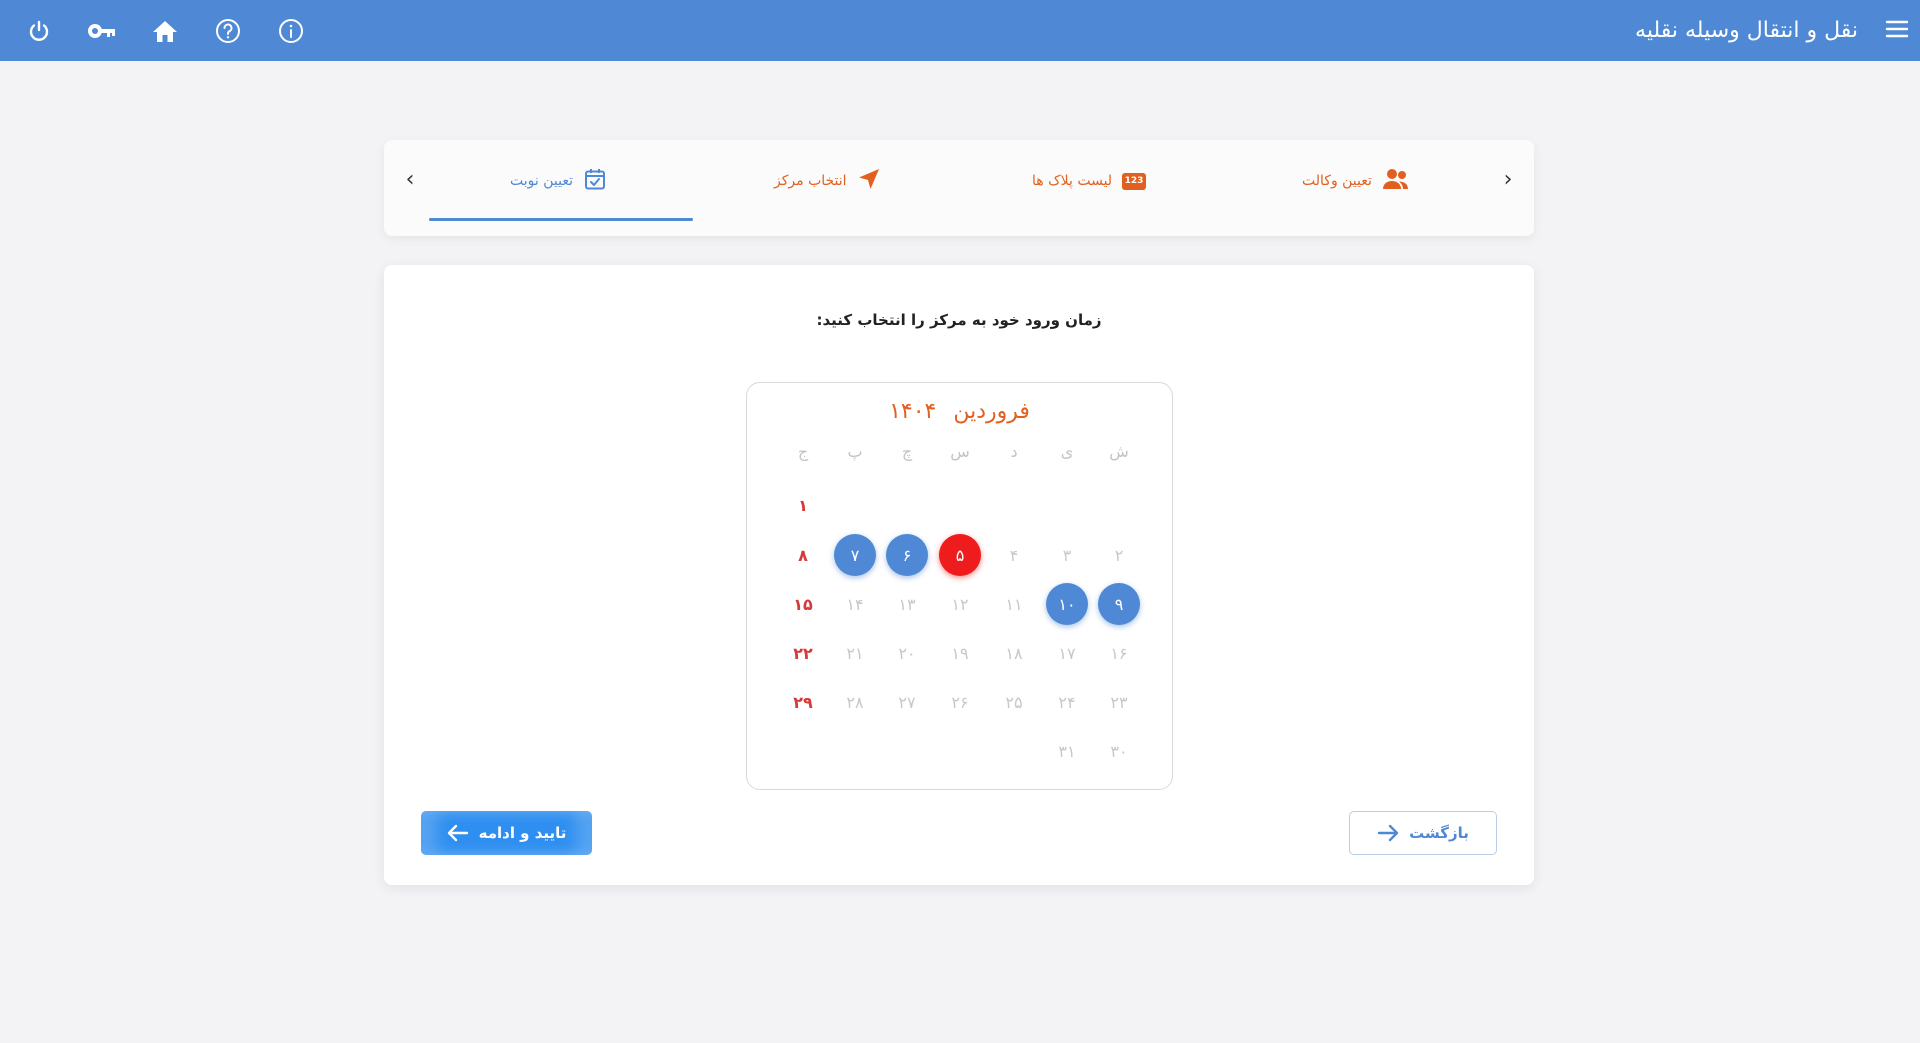  What do you see at coordinates (803, 451) in the screenshot?
I see `weekday-label: ج` at bounding box center [803, 451].